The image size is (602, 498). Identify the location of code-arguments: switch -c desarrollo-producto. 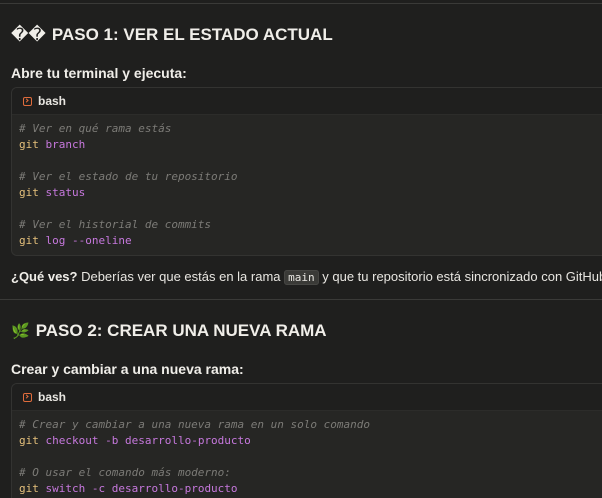
(138, 488).